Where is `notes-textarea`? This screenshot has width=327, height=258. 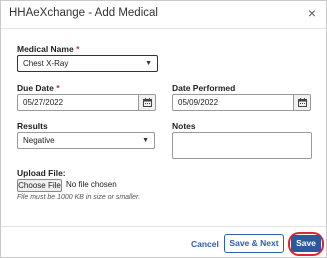 notes-textarea is located at coordinates (242, 145).